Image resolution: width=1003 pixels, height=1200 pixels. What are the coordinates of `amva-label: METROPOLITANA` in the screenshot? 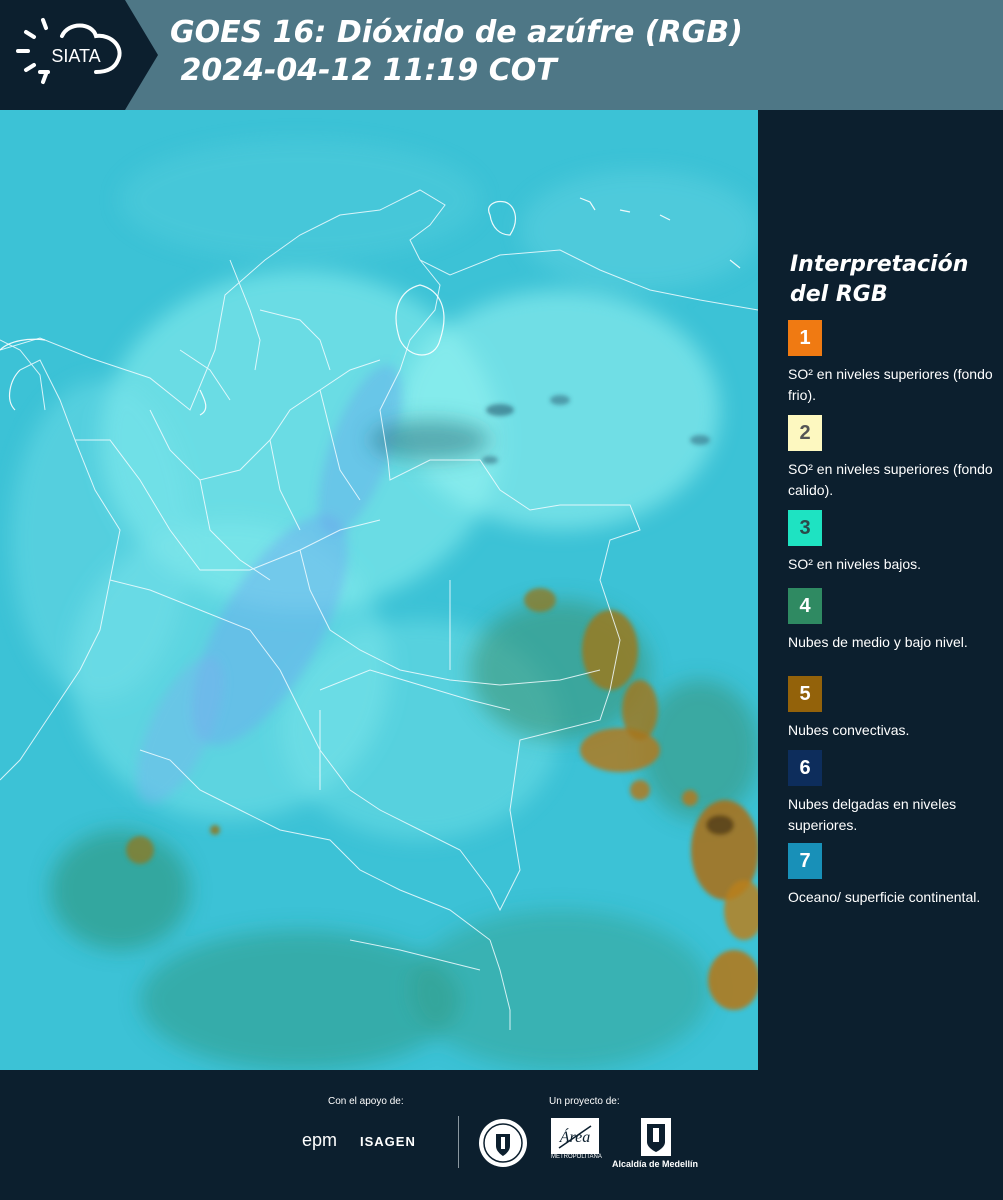 It's located at (576, 1157).